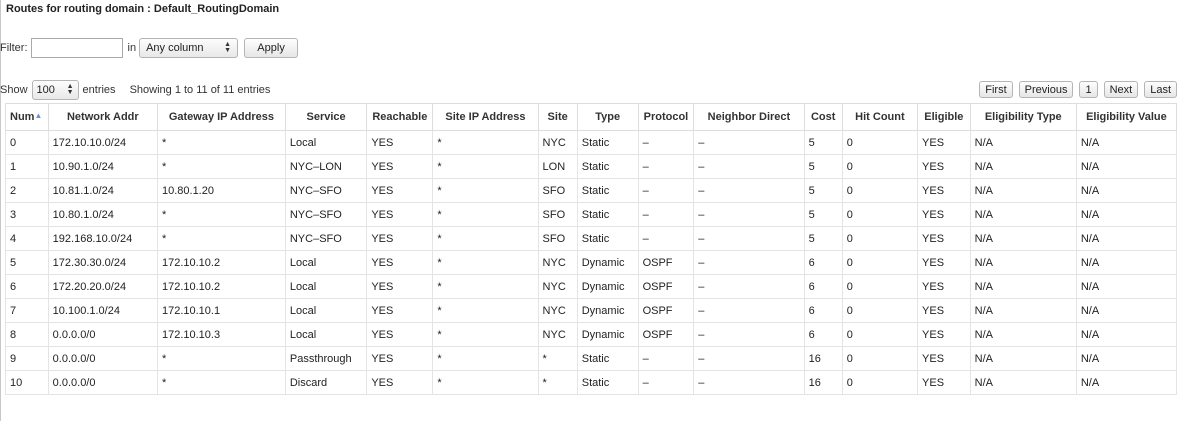  What do you see at coordinates (944, 117) in the screenshot?
I see `col-header-eligible: Eligible` at bounding box center [944, 117].